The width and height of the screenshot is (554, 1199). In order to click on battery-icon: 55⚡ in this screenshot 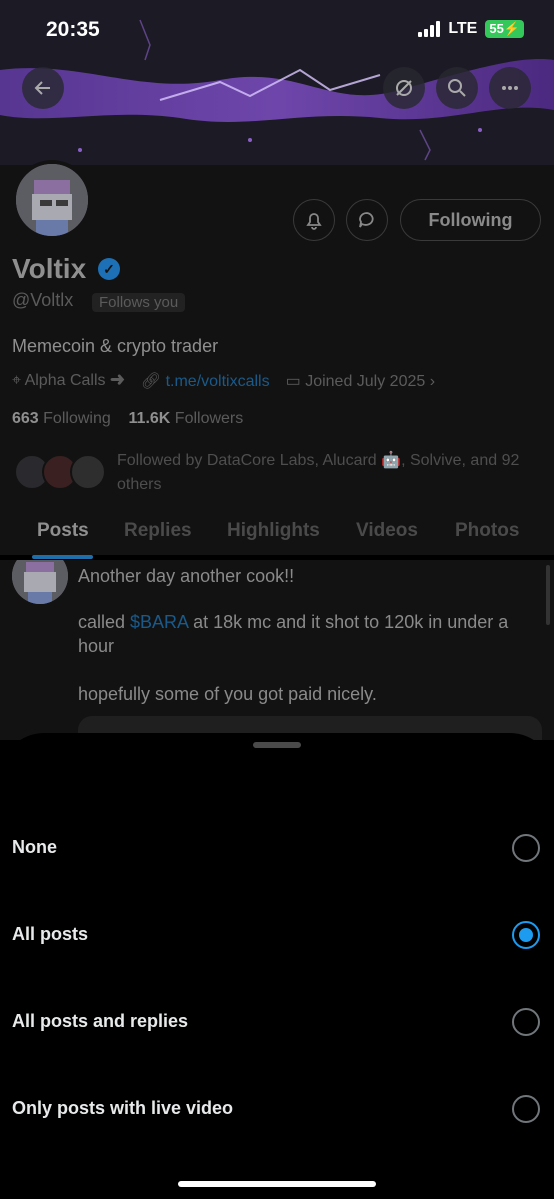, I will do `click(504, 29)`.